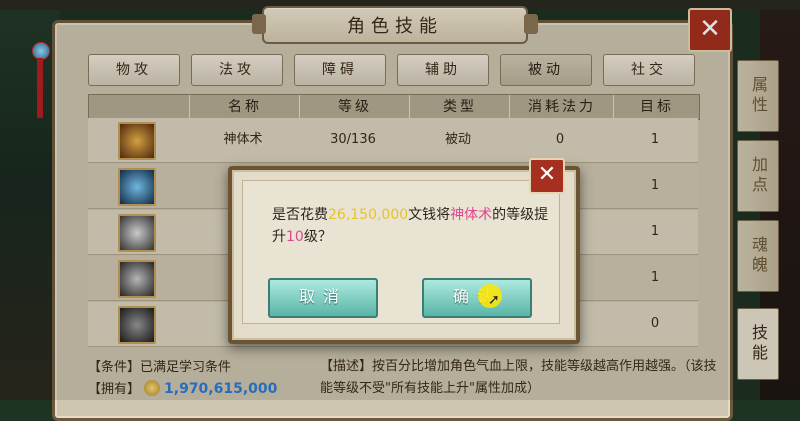 The image size is (800, 421). I want to click on message-mid: 文钱将, so click(429, 215).